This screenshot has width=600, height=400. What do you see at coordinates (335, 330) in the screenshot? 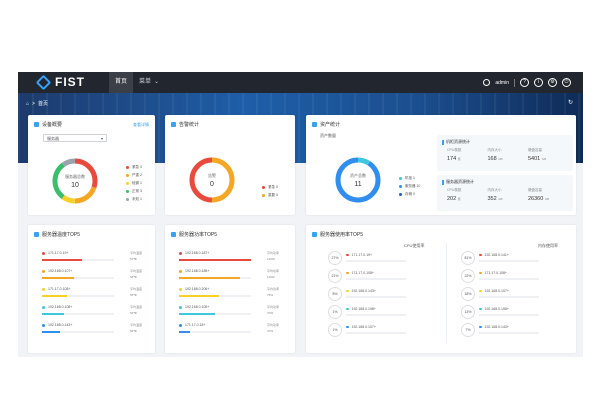
I see `usage-ring: 1%` at bounding box center [335, 330].